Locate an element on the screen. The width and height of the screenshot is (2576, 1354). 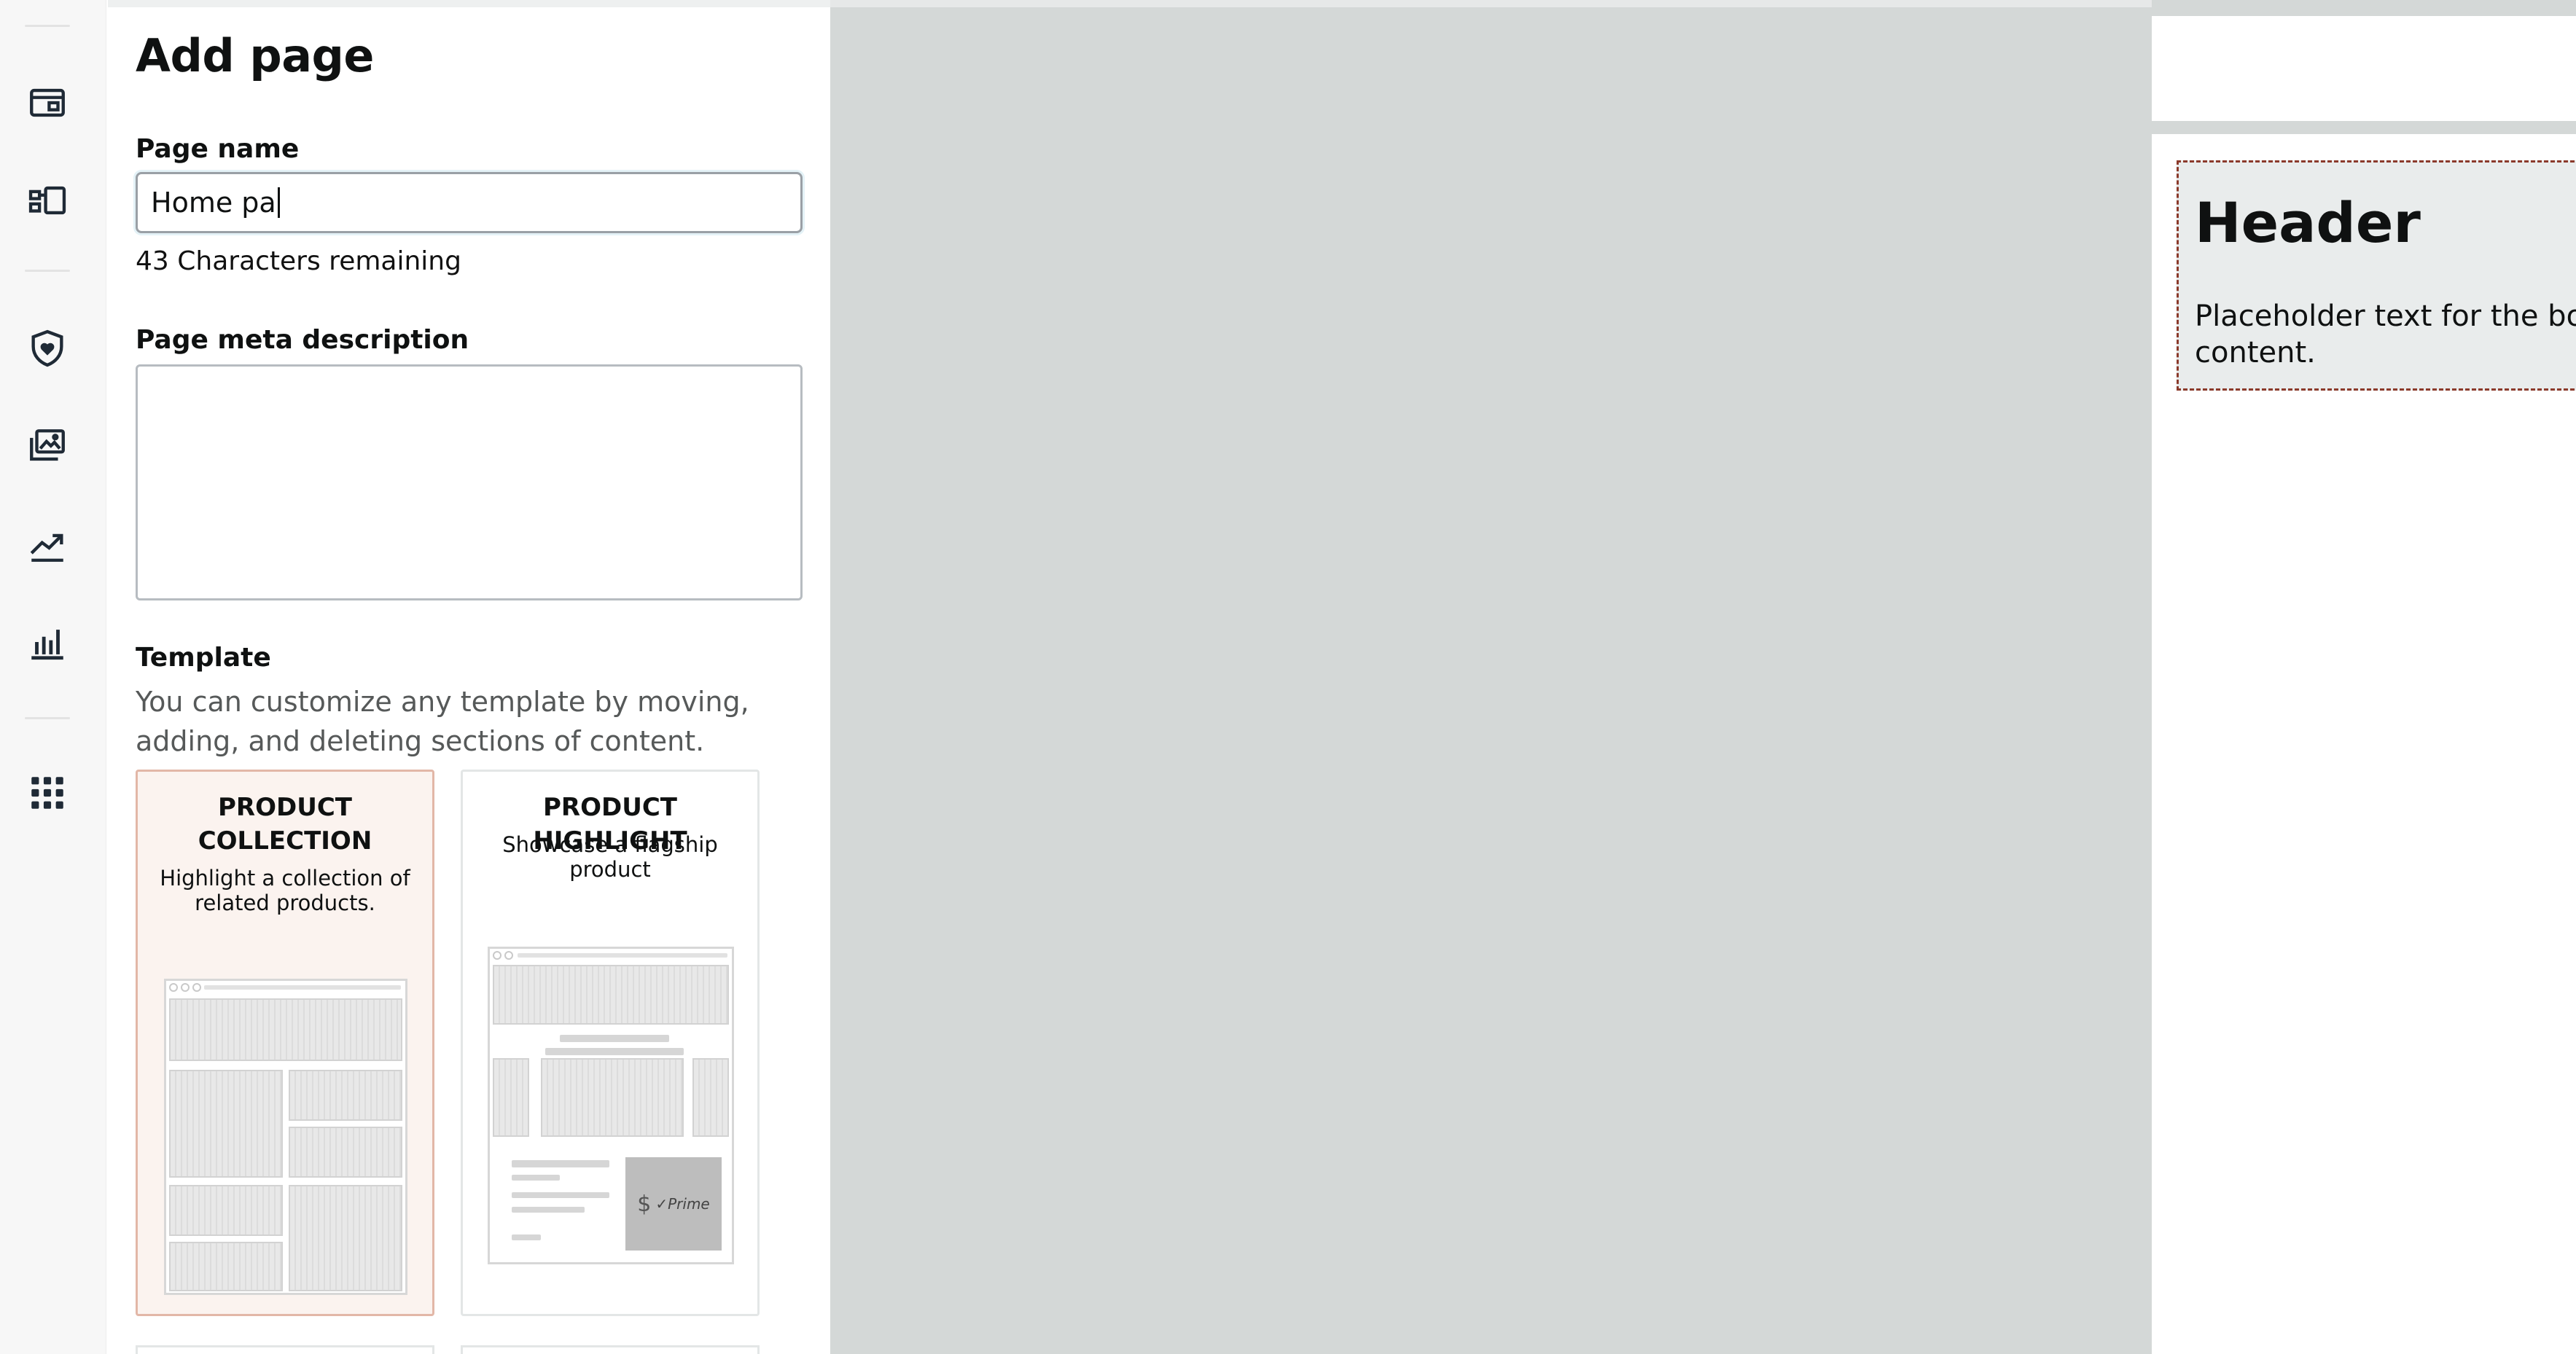
characters-remaining: 43 Characters remaining is located at coordinates (298, 261).